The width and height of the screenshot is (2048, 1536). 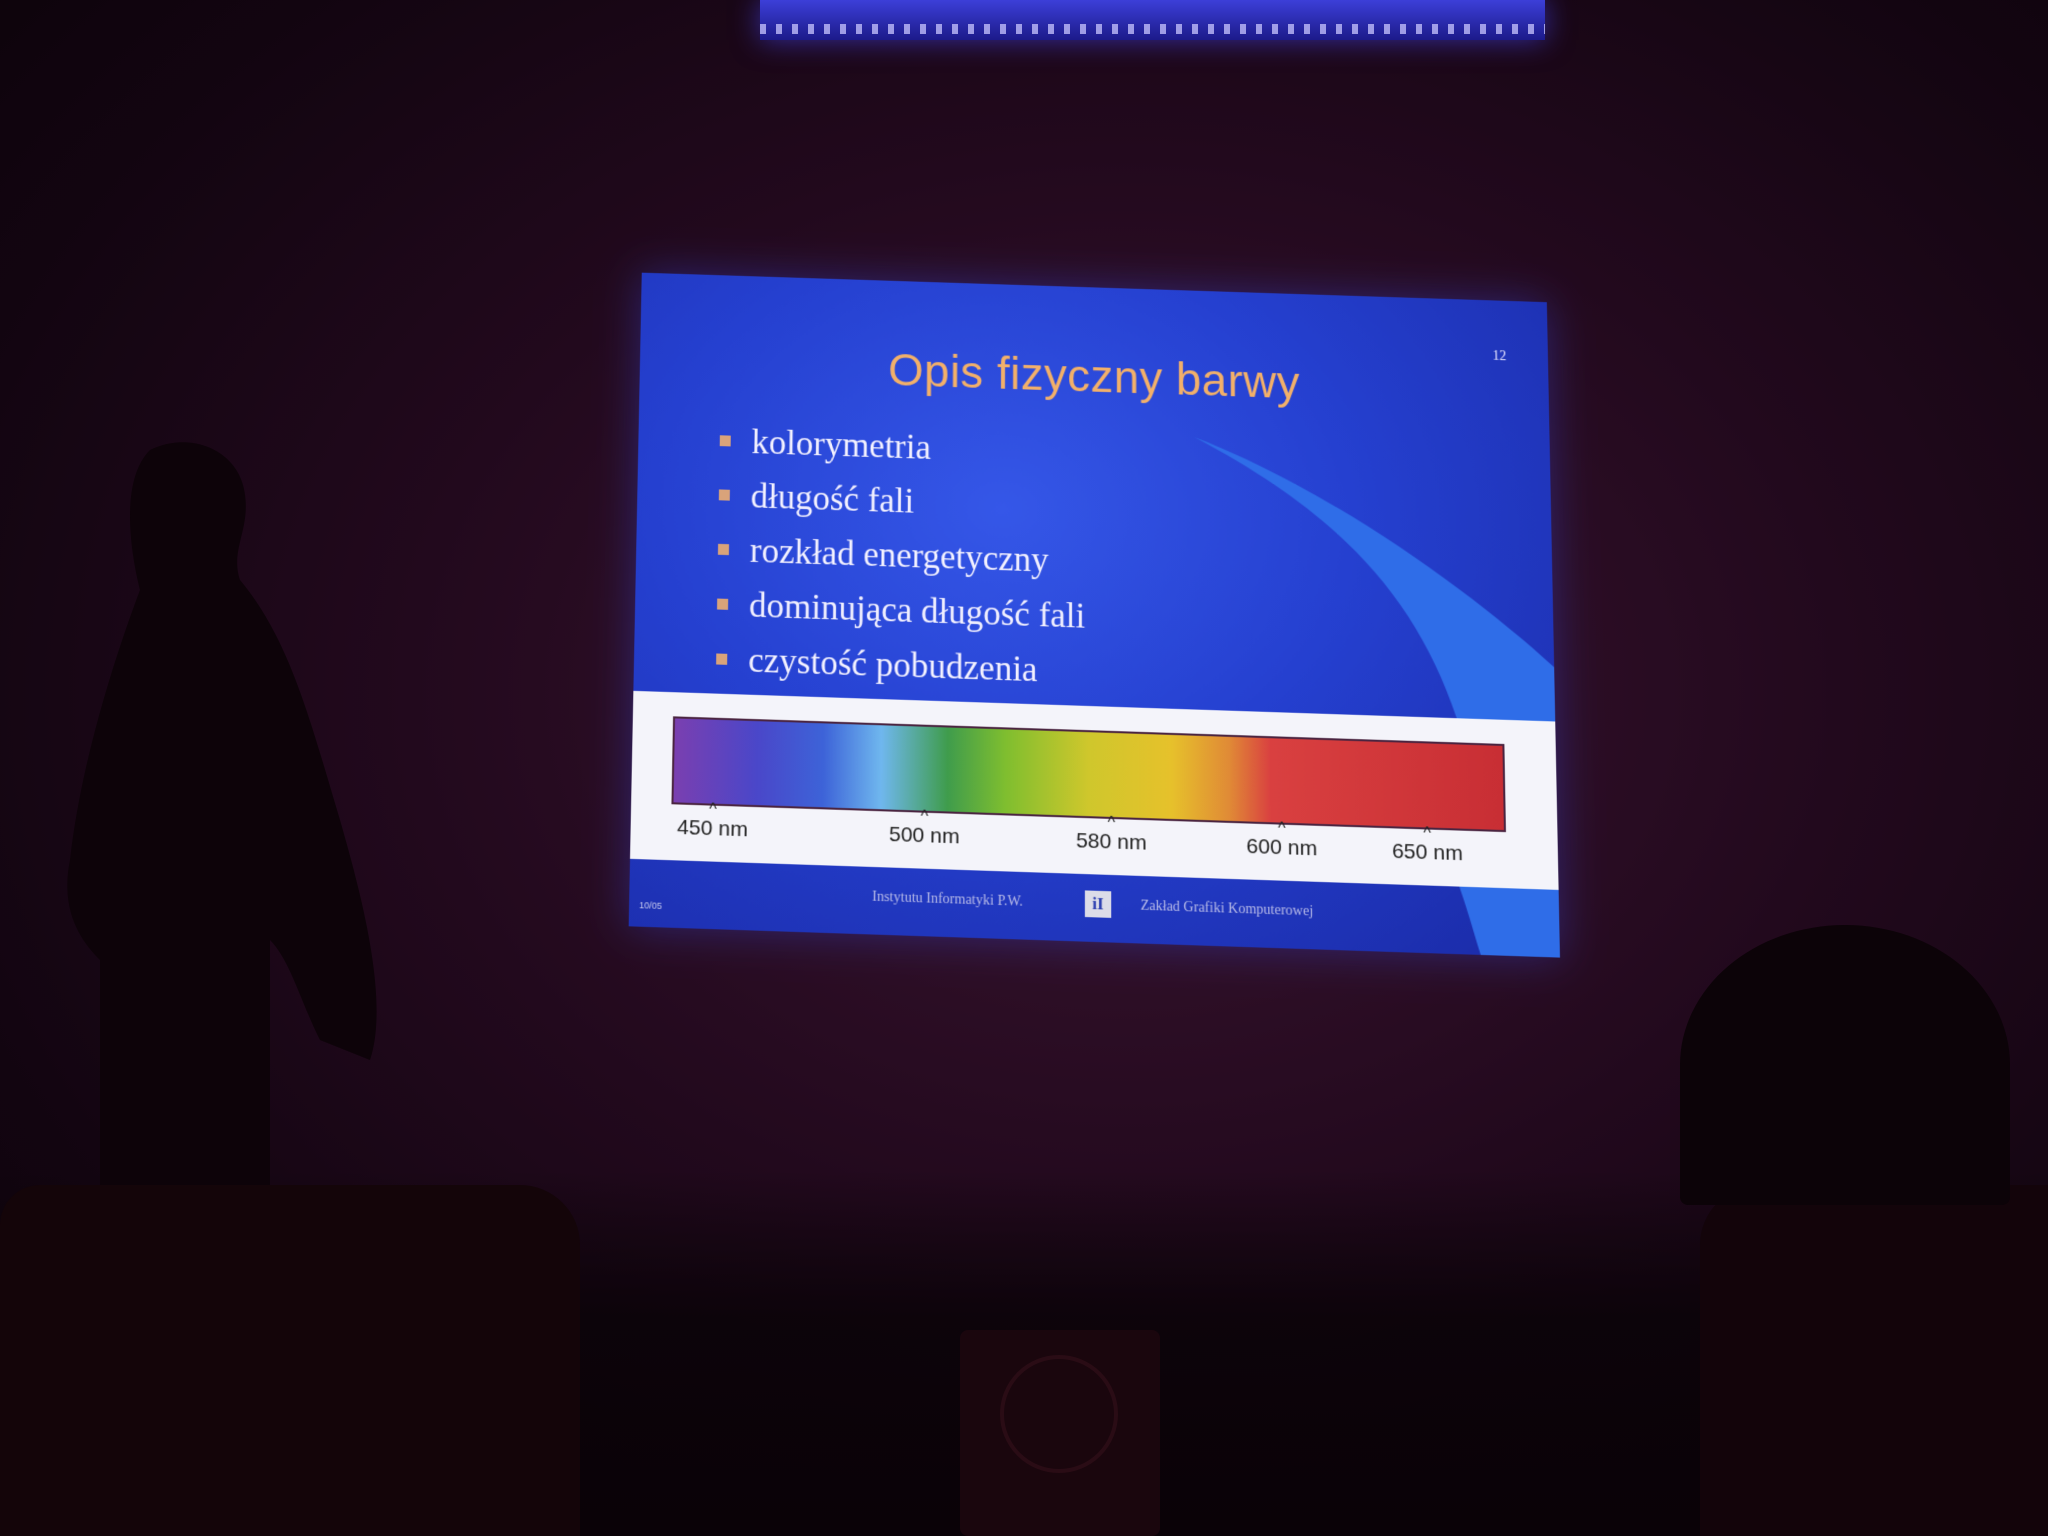 I want to click on wavelength-tick: ^ 600 nm, so click(x=1282, y=842).